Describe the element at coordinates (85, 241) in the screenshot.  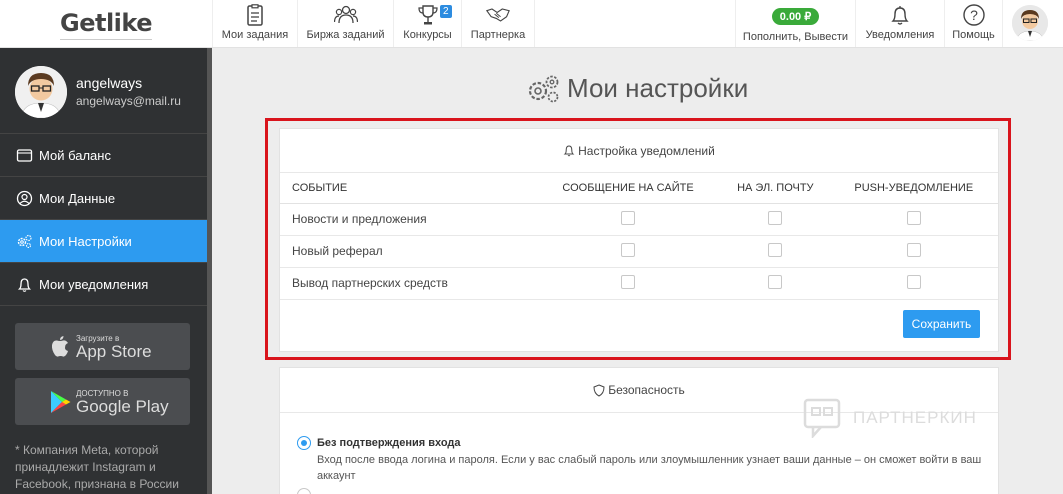
I see `sidebar-item-label: Мои Настройки` at that location.